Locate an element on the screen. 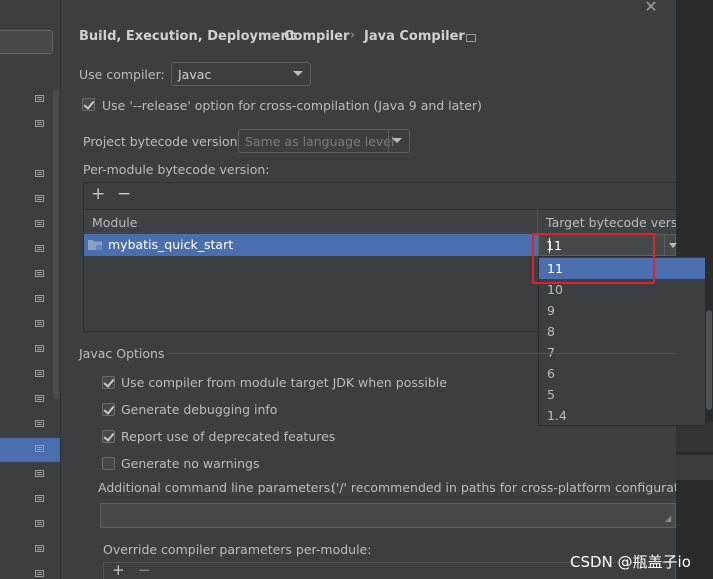  debug-info-checkbox is located at coordinates (108, 409).